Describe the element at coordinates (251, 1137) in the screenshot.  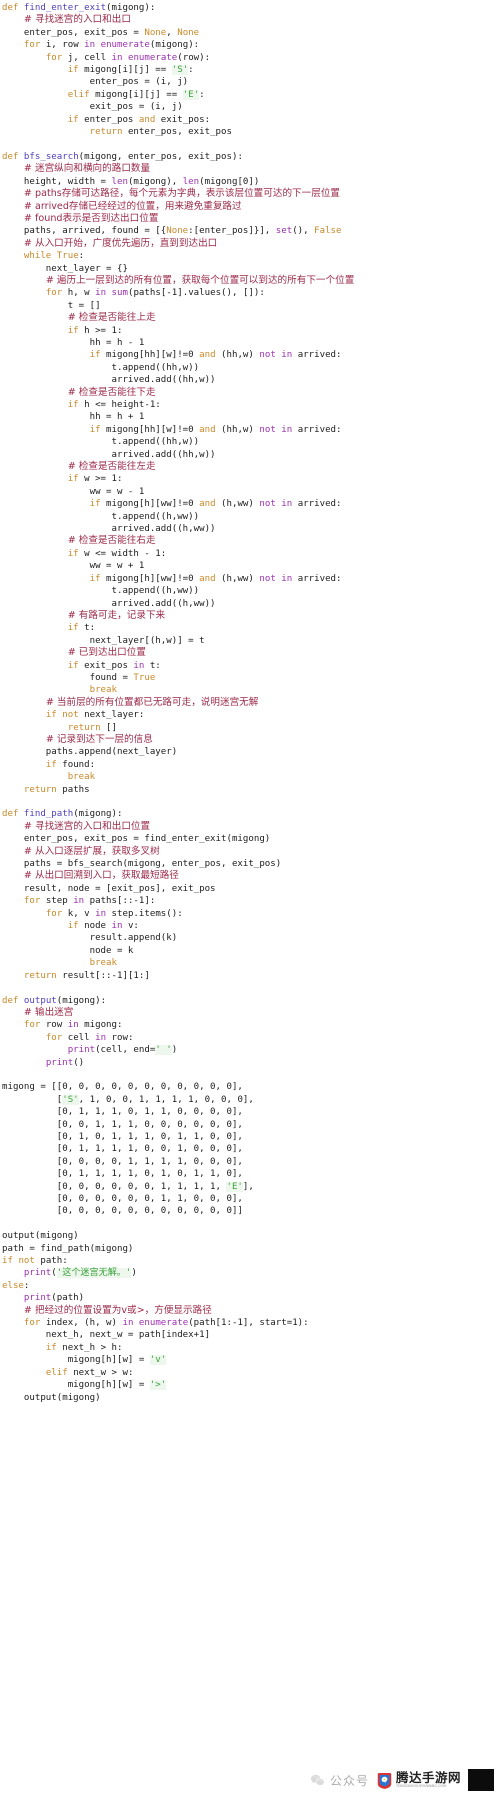
I see `code-line: [0, 1, 0, 1, 1, 1, 0, 1, 1, 0, 0],` at that location.